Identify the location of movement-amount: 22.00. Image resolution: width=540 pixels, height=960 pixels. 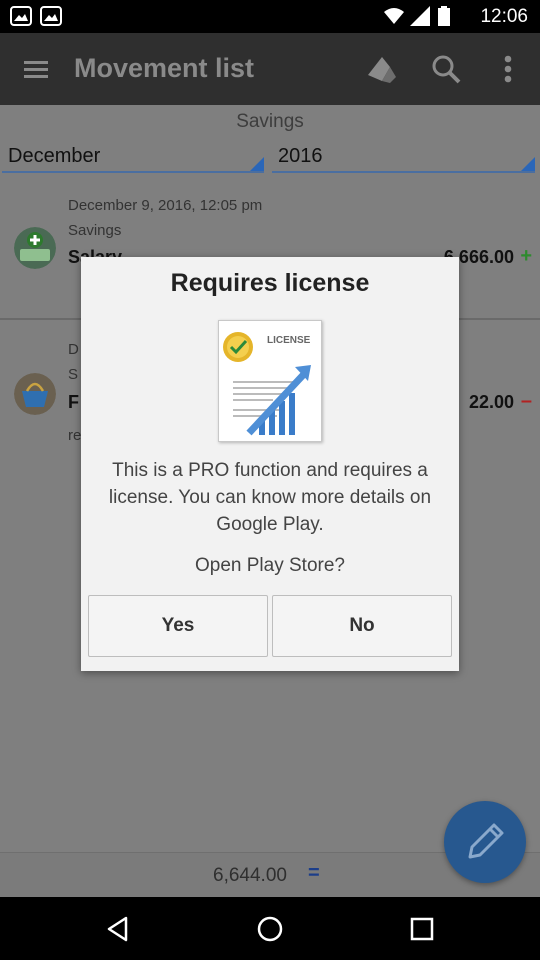
(491, 402).